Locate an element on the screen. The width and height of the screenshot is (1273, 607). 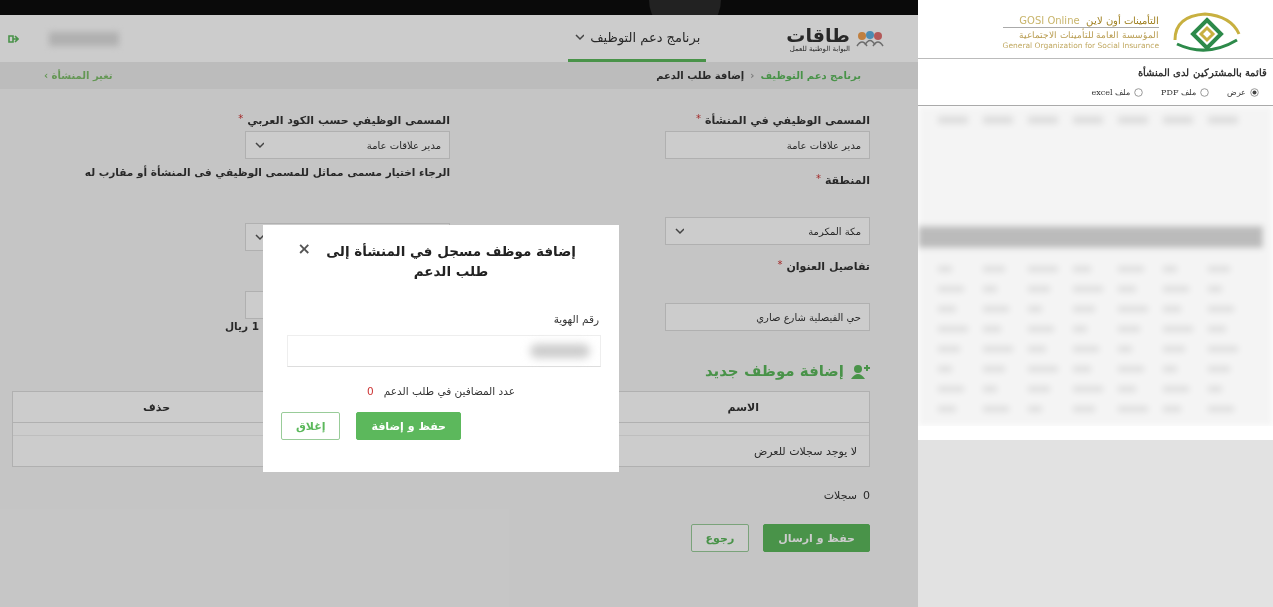
radio-option: ملف excel is located at coordinates (1117, 92).